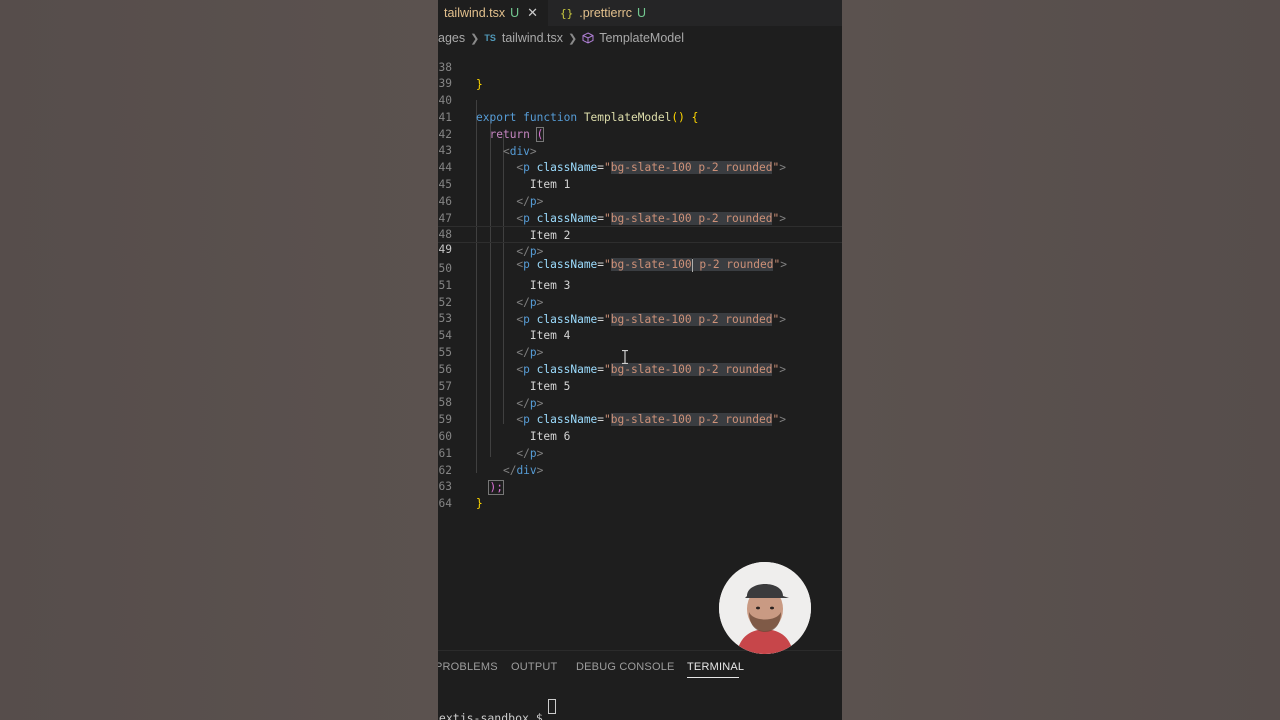 The image size is (1280, 720). I want to click on webcam-avatar, so click(765, 608).